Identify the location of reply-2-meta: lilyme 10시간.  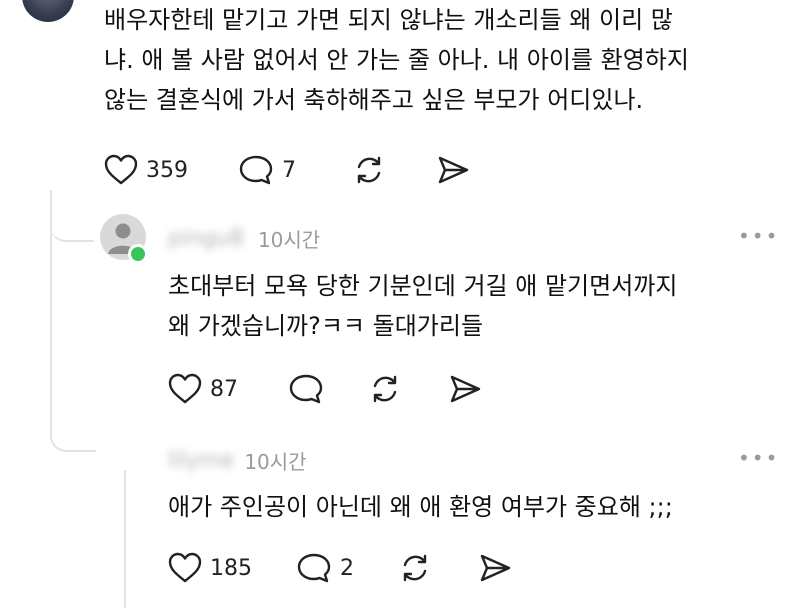
(237, 460).